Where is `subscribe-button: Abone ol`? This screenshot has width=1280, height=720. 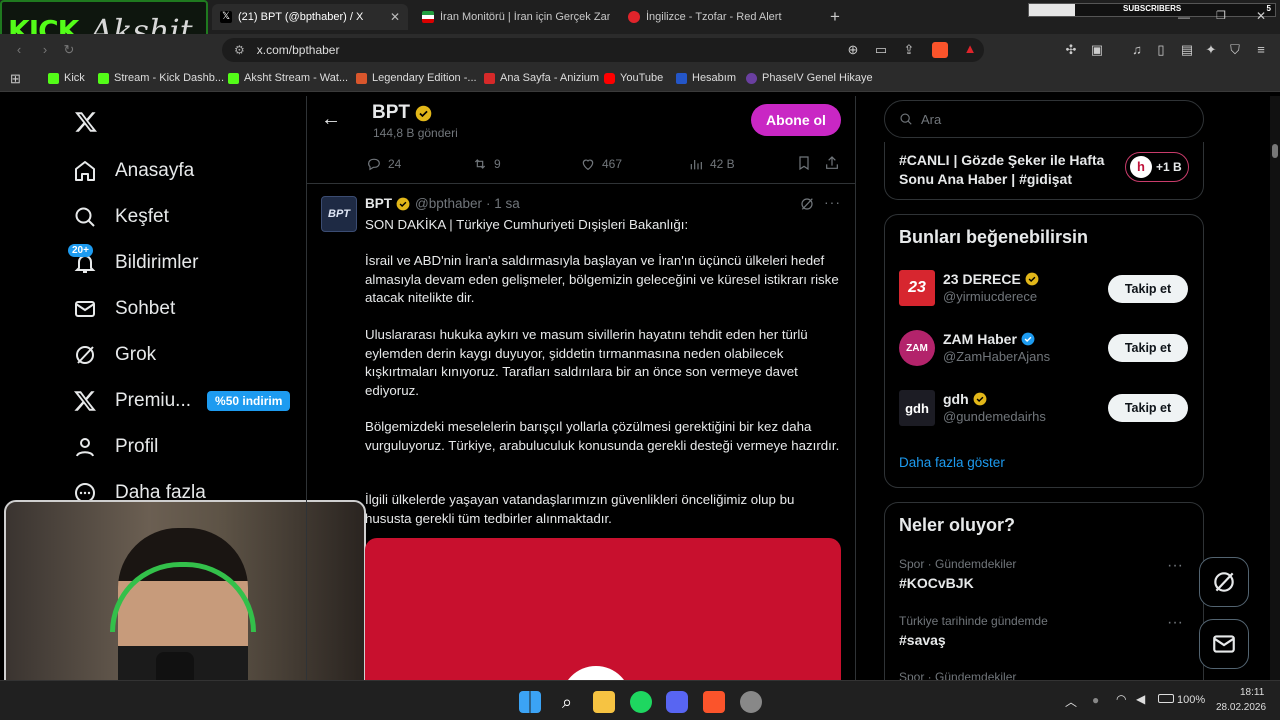
subscribe-button: Abone ol is located at coordinates (796, 120).